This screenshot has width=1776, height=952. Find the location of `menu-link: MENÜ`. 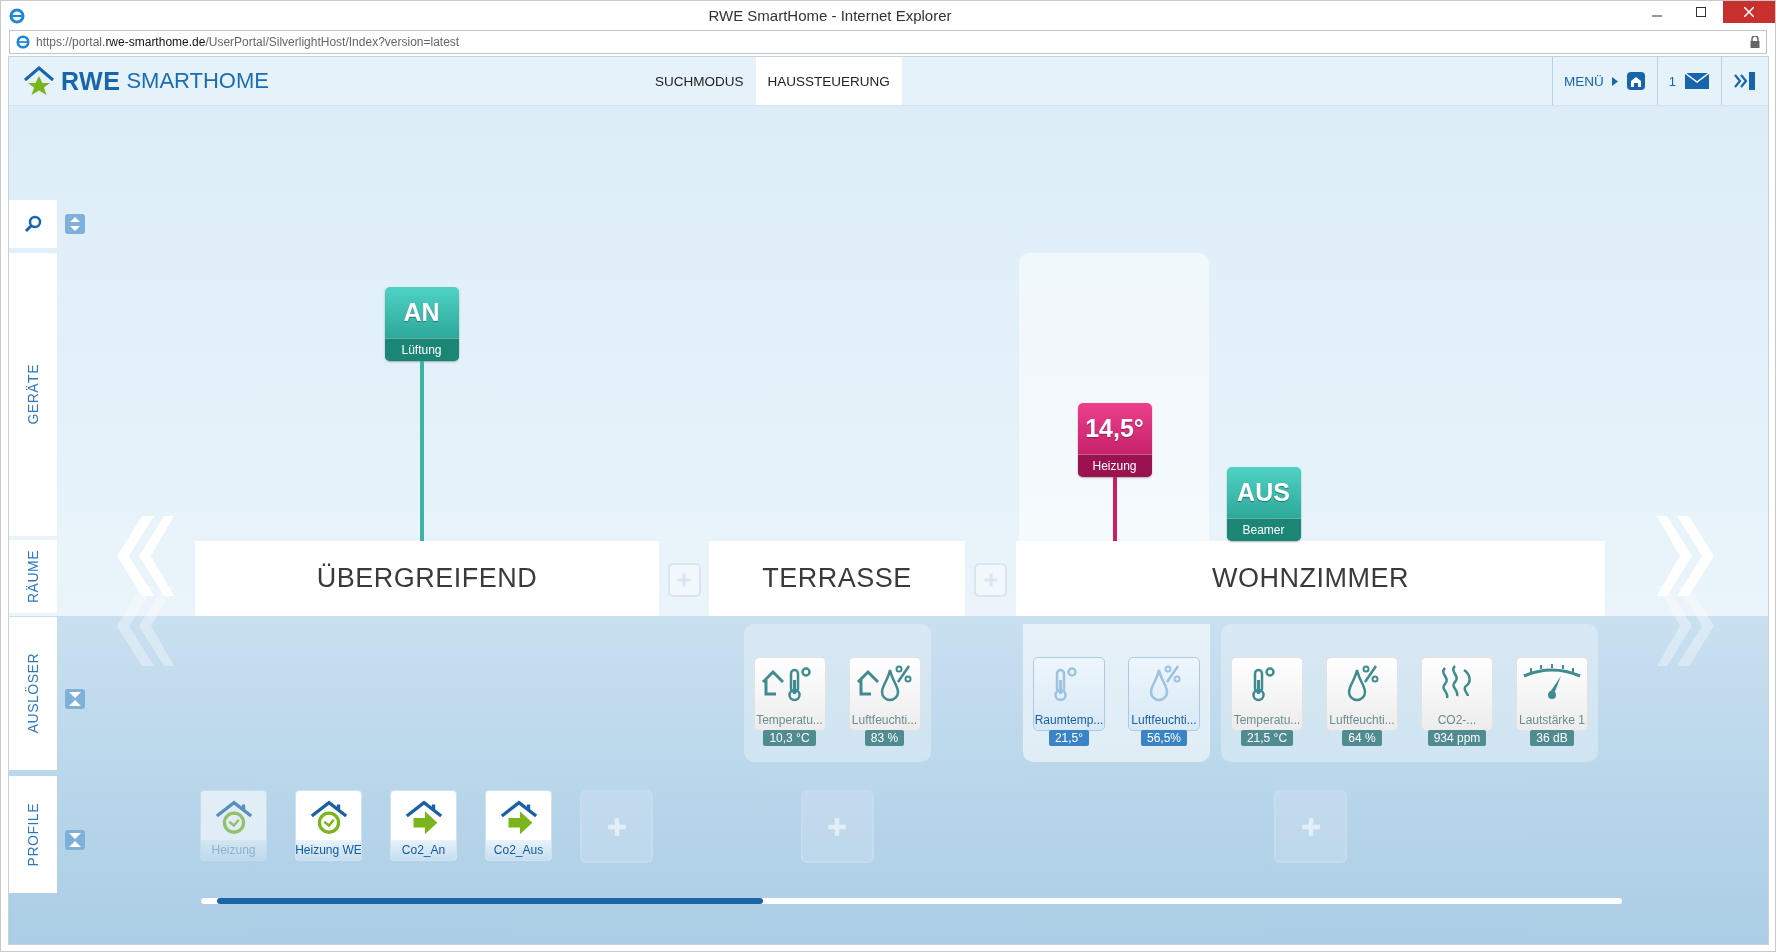

menu-link: MENÜ is located at coordinates (1584, 81).